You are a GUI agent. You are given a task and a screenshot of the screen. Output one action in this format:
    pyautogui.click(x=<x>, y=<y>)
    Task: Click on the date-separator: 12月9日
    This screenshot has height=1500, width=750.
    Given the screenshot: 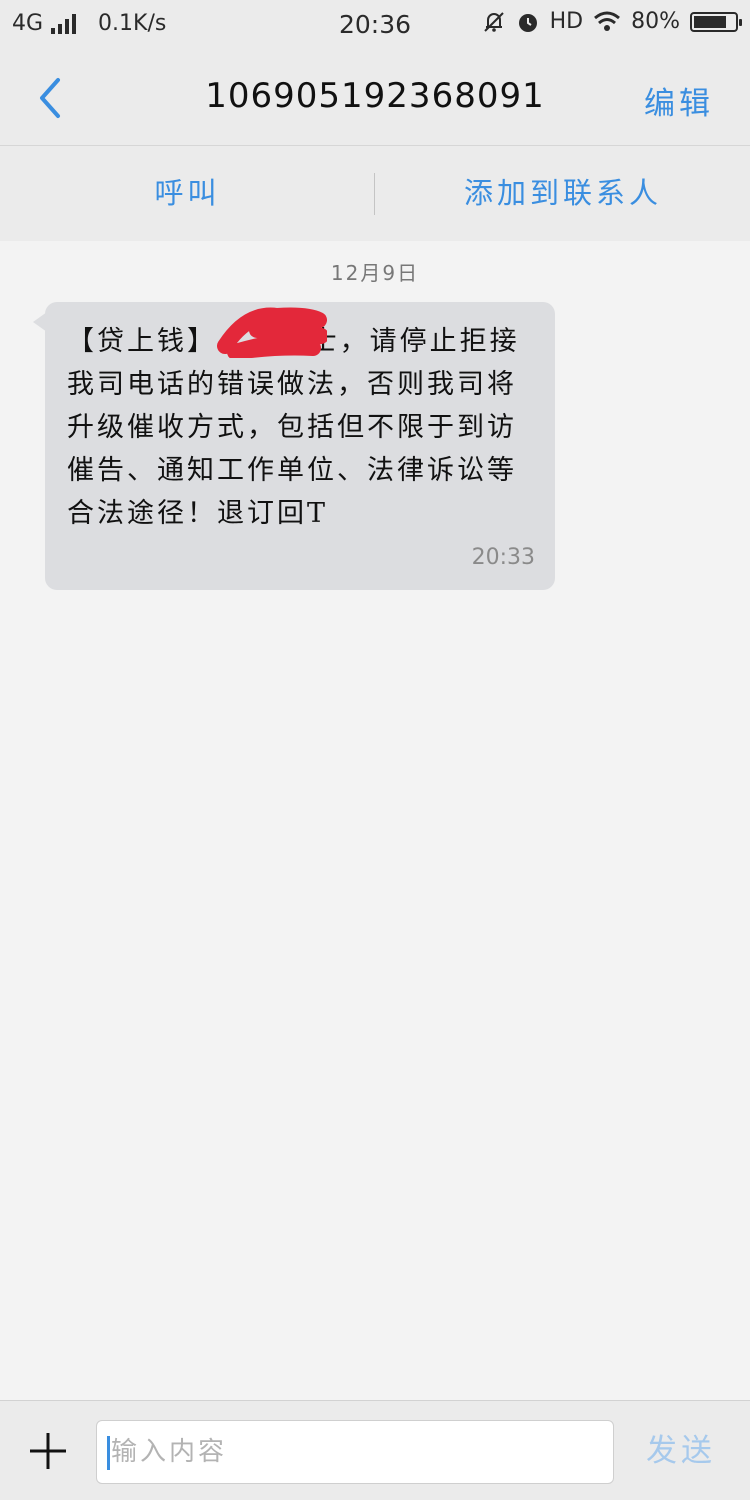 What is the action you would take?
    pyautogui.click(x=375, y=273)
    